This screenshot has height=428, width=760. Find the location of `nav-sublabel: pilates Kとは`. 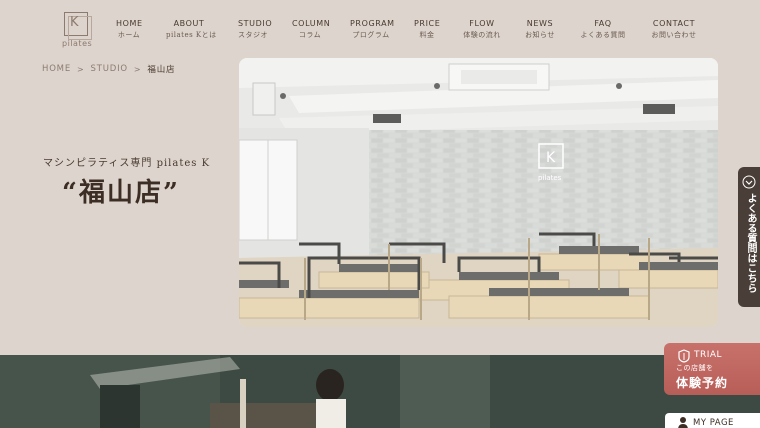

nav-sublabel: pilates Kとは is located at coordinates (191, 35).